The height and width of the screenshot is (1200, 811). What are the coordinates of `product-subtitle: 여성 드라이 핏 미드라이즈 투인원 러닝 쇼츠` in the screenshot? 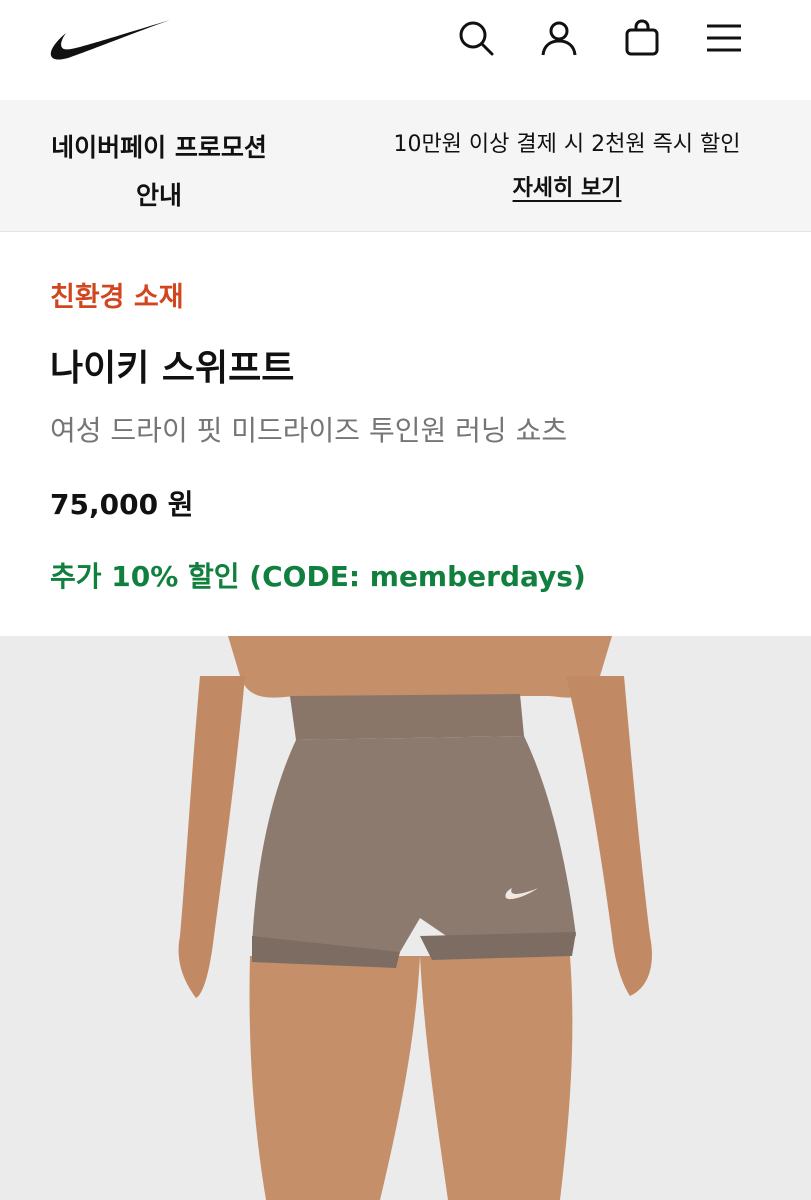 It's located at (309, 430).